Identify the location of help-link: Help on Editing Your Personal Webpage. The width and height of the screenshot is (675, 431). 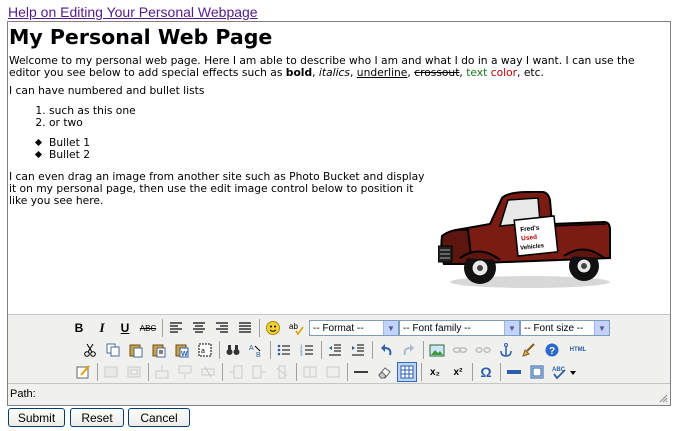
(133, 12).